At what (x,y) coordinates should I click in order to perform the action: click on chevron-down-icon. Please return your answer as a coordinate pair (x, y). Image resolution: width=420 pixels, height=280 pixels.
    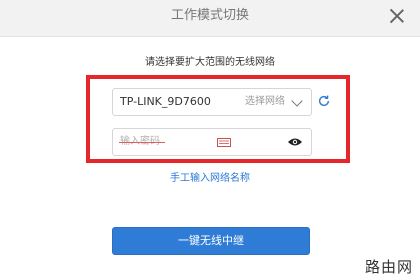
    Looking at the image, I should click on (297, 101).